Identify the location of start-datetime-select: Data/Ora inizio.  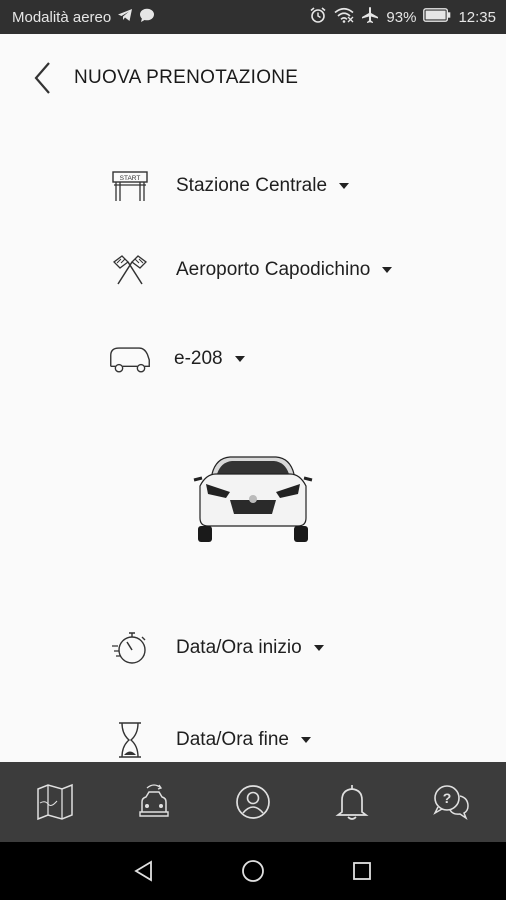
(216, 648).